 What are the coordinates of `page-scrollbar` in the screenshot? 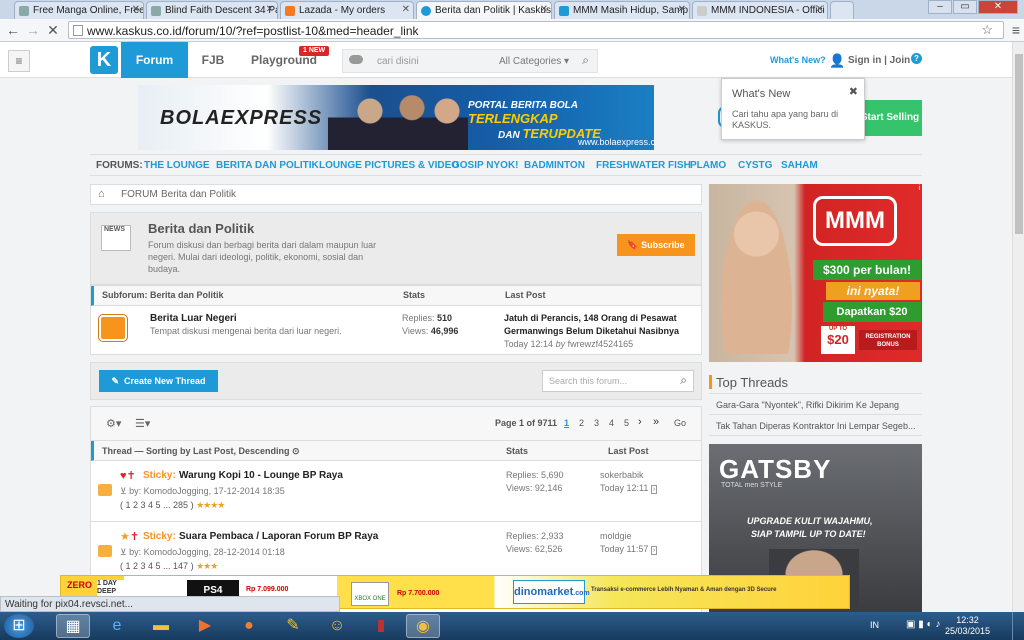 It's located at (1018, 327).